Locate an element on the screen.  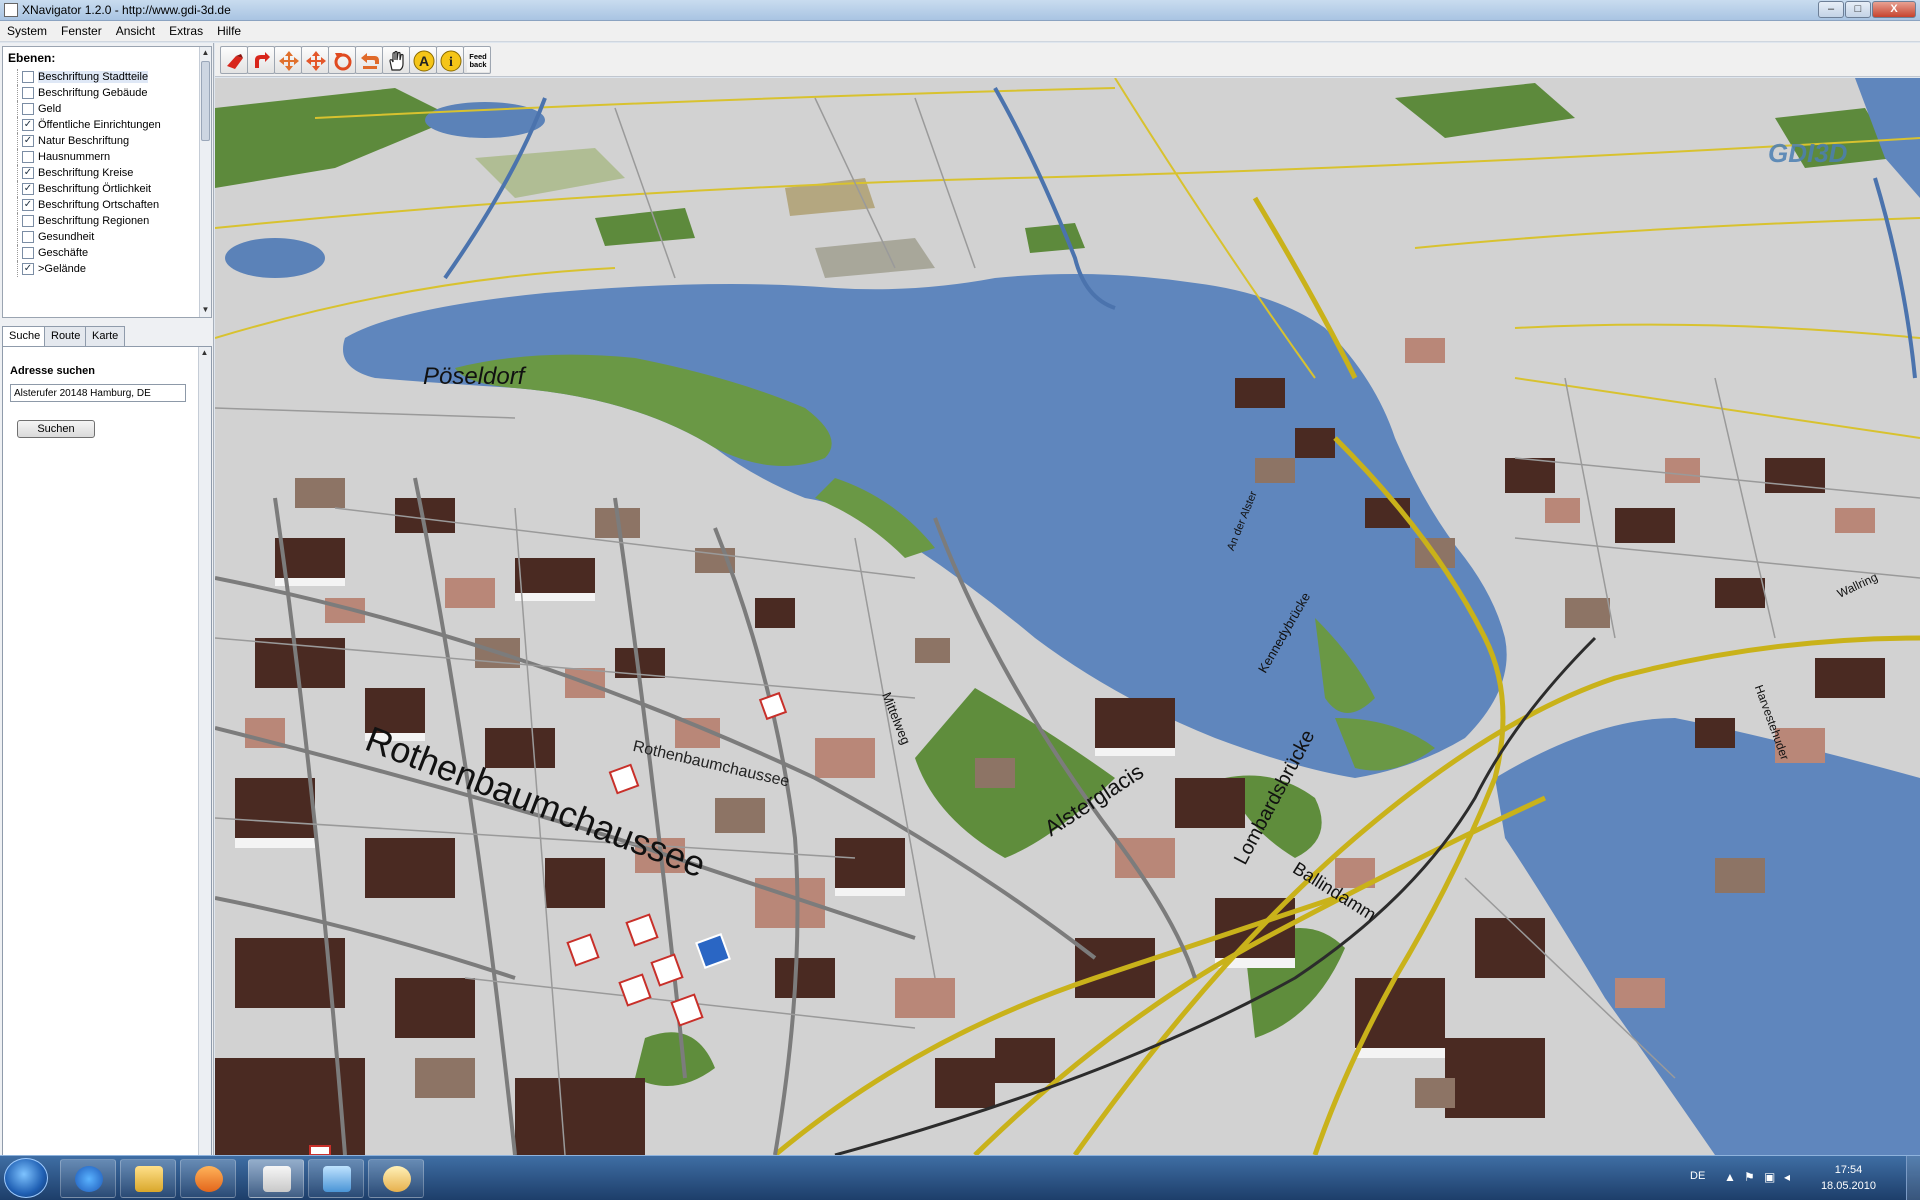
menu-extras: Extras is located at coordinates (186, 31).